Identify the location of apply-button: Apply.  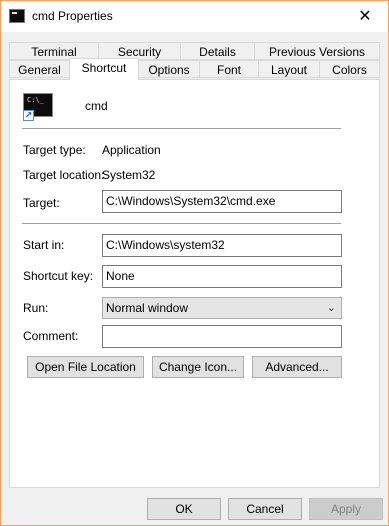
(346, 509).